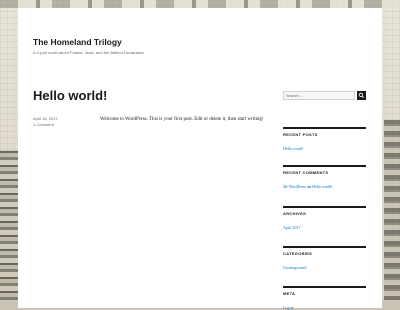 This screenshot has width=400, height=310. Describe the element at coordinates (289, 293) in the screenshot. I see `widget-heading-meta: Meta` at that location.